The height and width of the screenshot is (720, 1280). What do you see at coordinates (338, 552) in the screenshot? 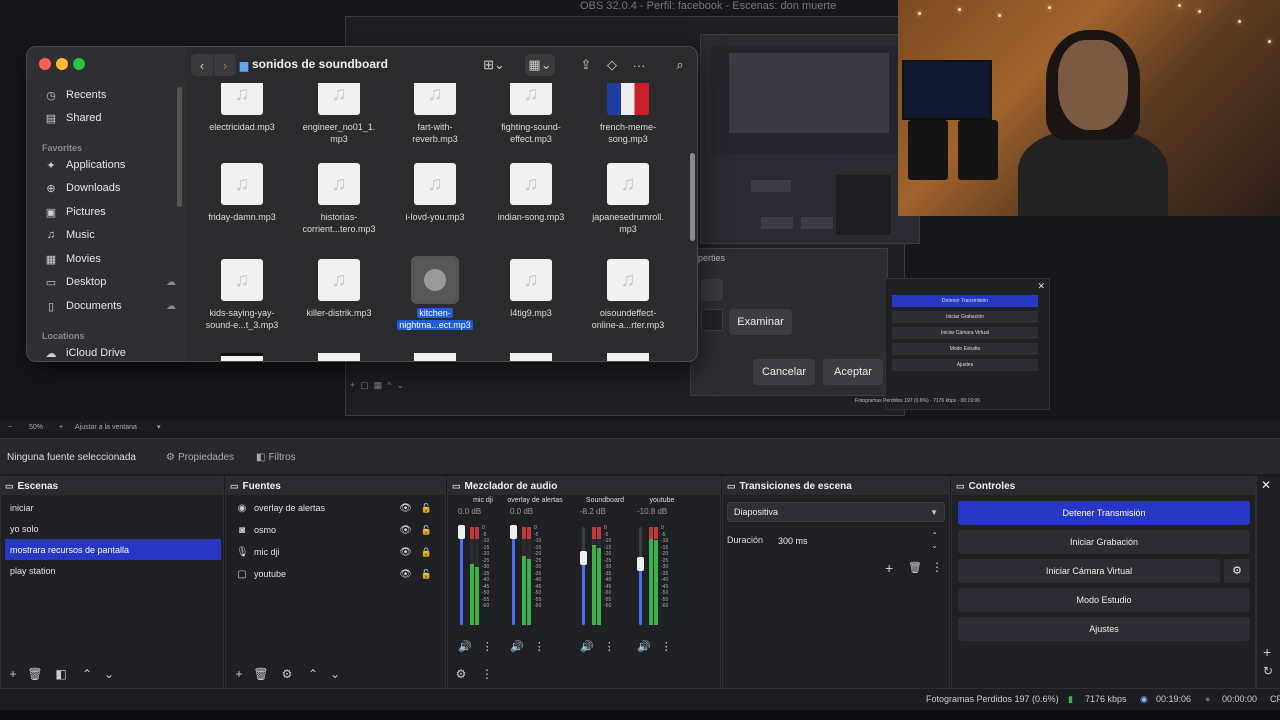
I see `source-item: 🎙 mic dji 👁 🔒` at bounding box center [338, 552].